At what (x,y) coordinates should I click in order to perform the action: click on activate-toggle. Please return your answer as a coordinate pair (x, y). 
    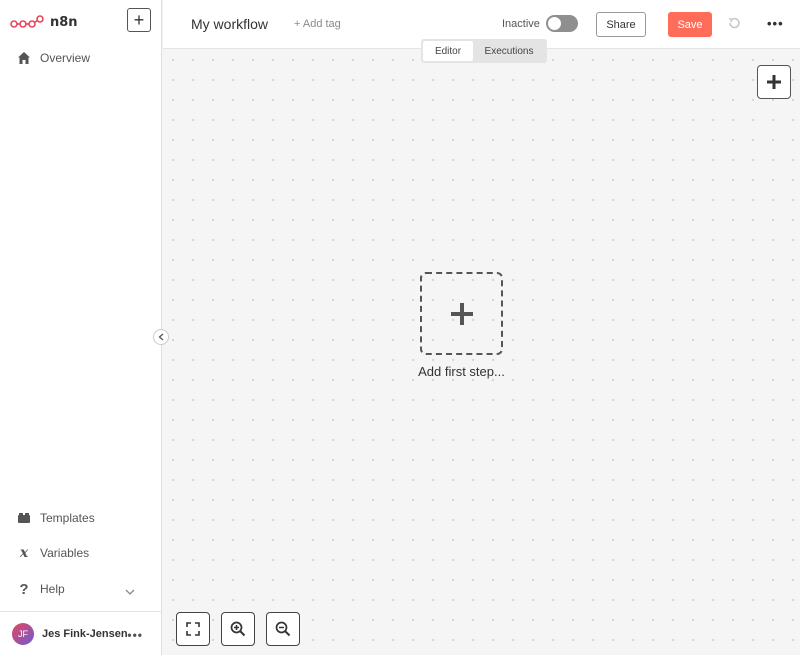
    Looking at the image, I should click on (562, 23).